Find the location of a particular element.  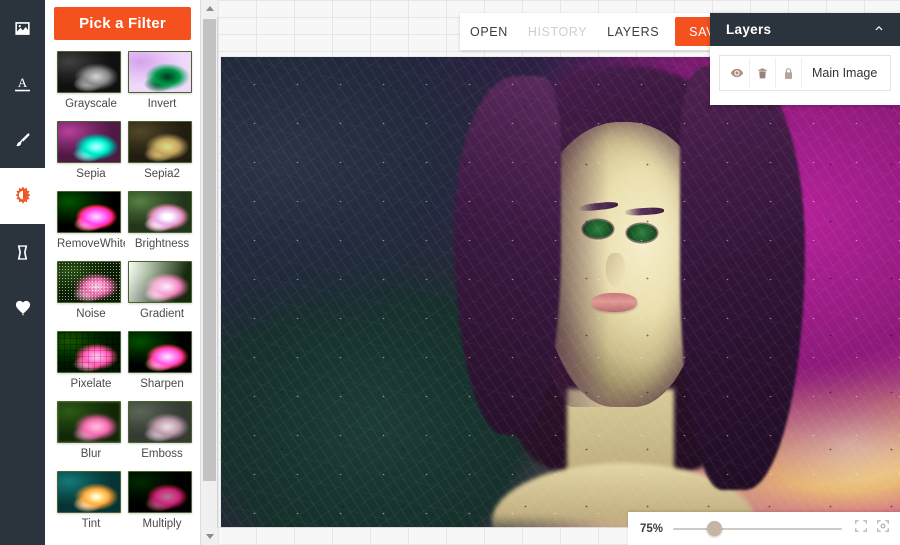

history-button: HISTORY is located at coordinates (557, 31).